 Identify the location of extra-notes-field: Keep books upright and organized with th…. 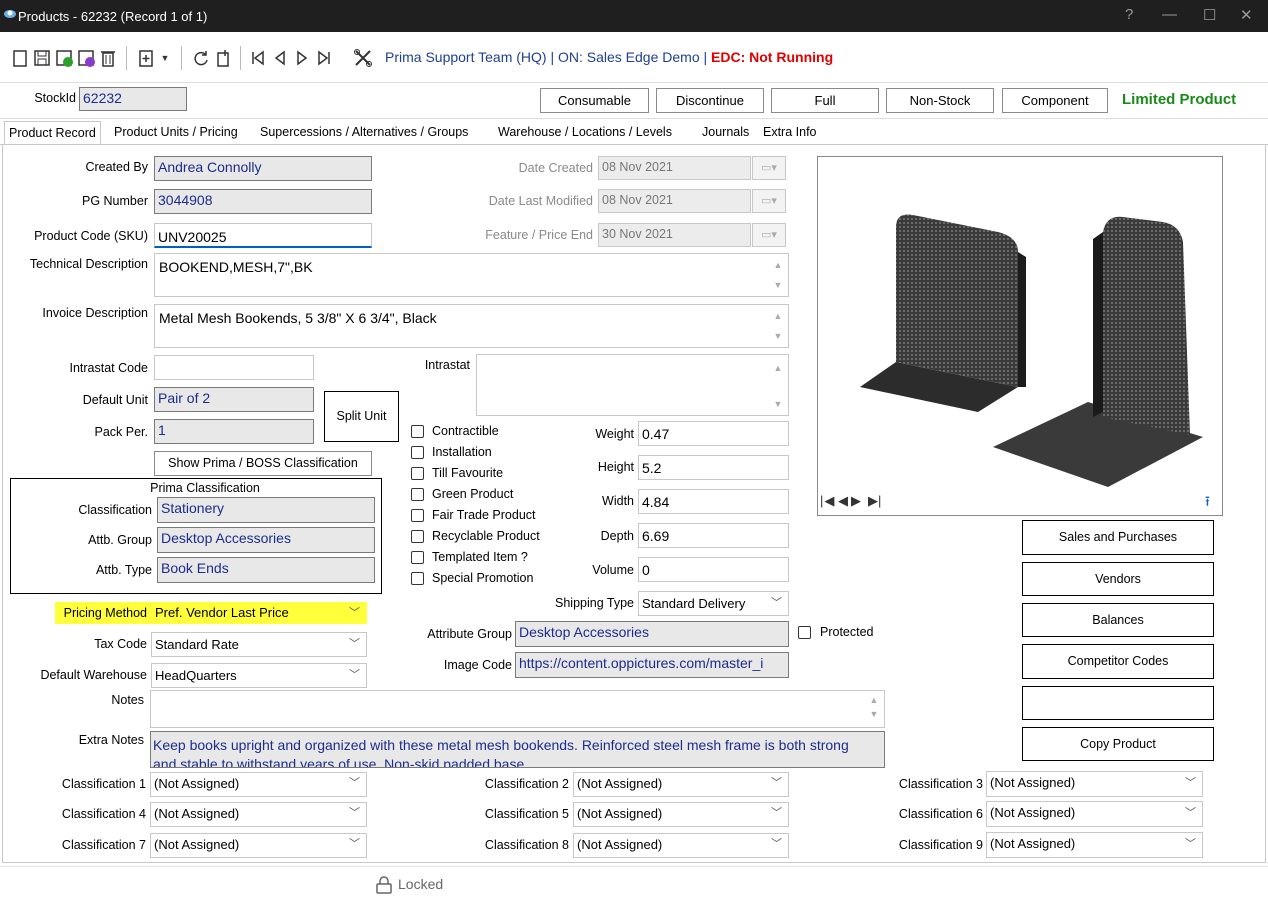
(517, 749).